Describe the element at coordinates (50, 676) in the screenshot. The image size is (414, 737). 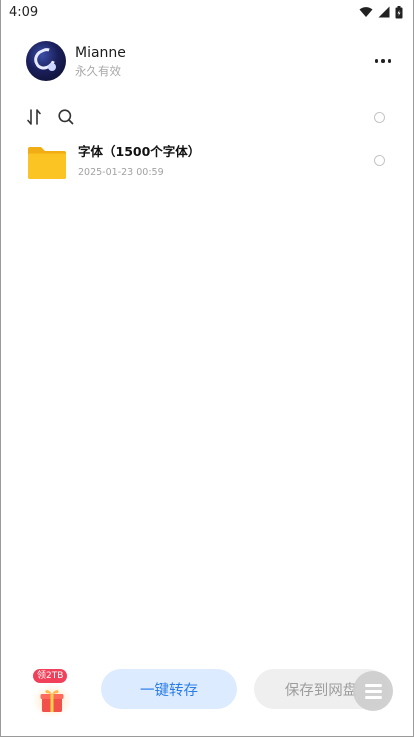
I see `gift-badge: 领2TB` at that location.